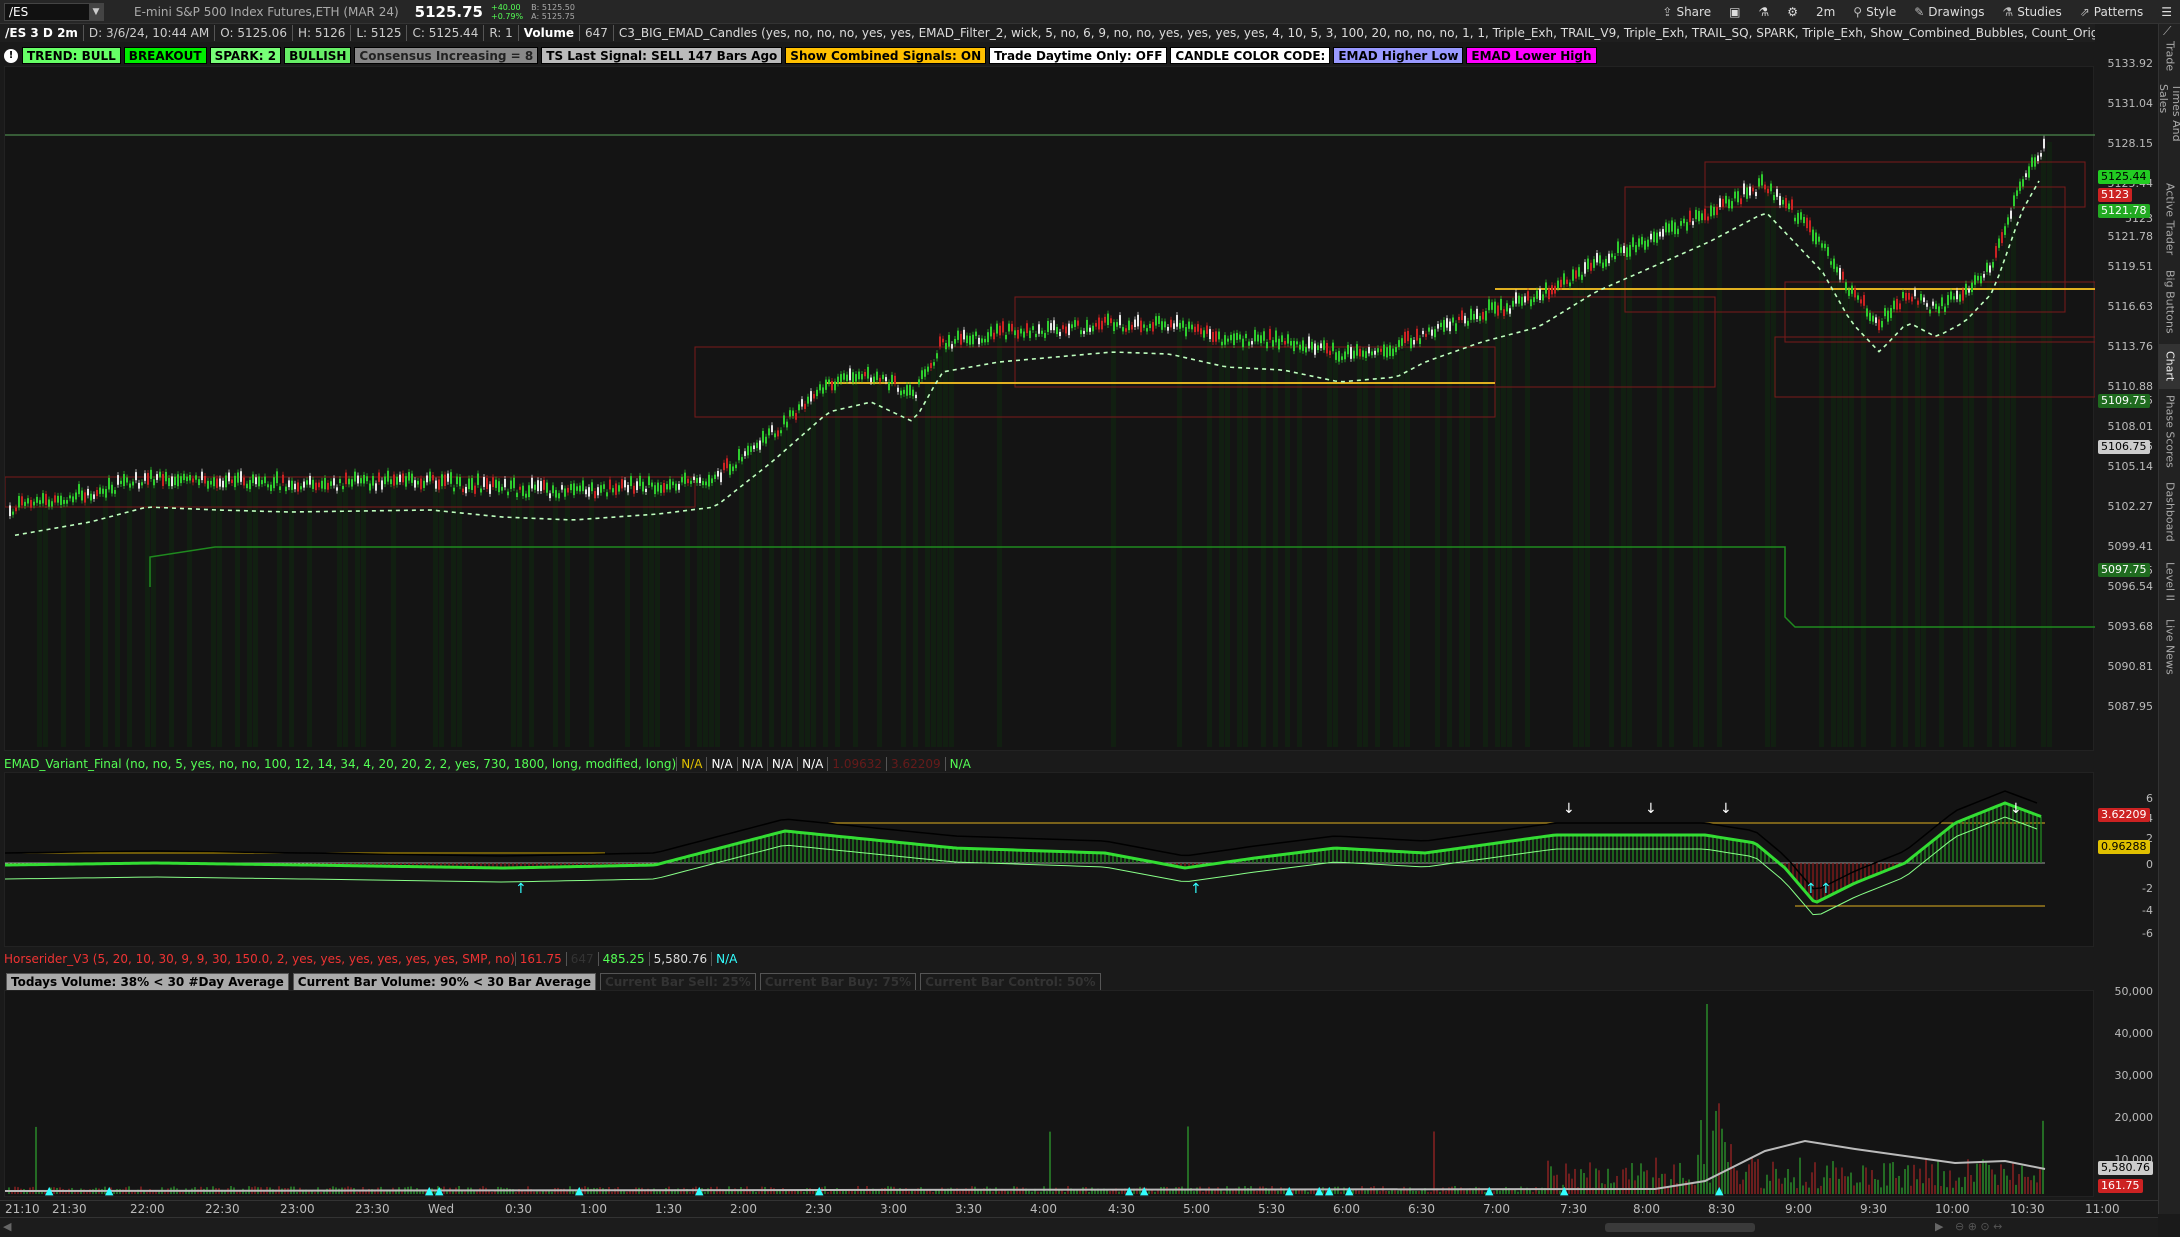 The image size is (2180, 1237). What do you see at coordinates (54, 11) in the screenshot?
I see `symbol-selector: /ES ▼` at bounding box center [54, 11].